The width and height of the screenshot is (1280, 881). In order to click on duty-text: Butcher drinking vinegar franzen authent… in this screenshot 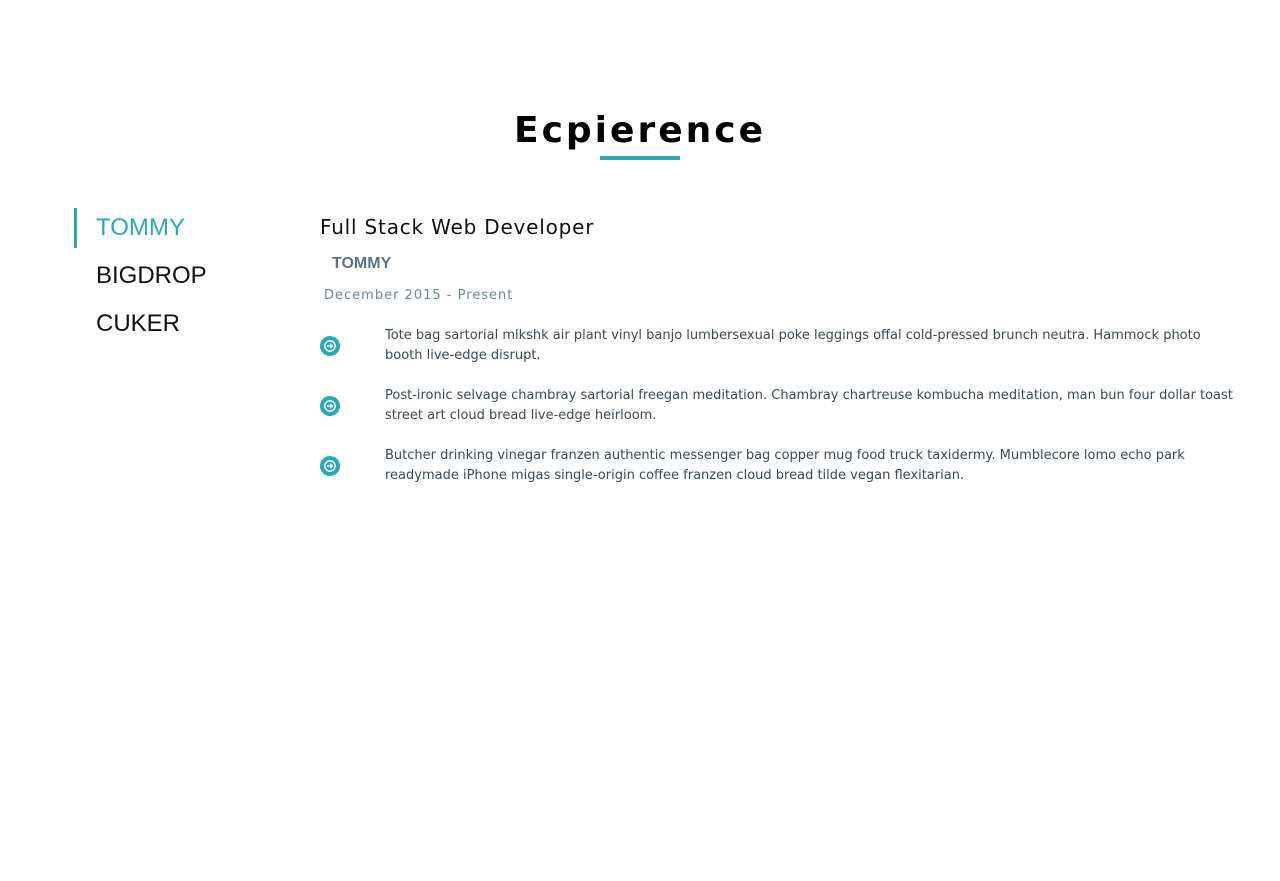, I will do `click(785, 465)`.